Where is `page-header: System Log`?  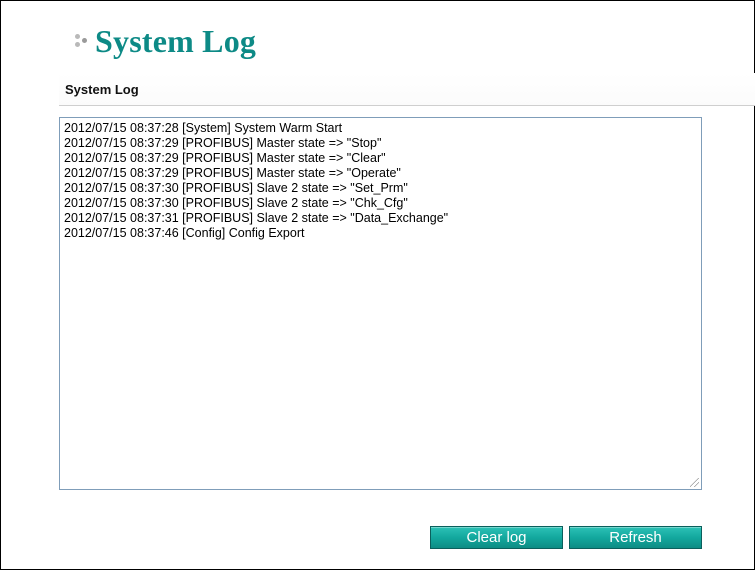 page-header: System Log is located at coordinates (164, 41).